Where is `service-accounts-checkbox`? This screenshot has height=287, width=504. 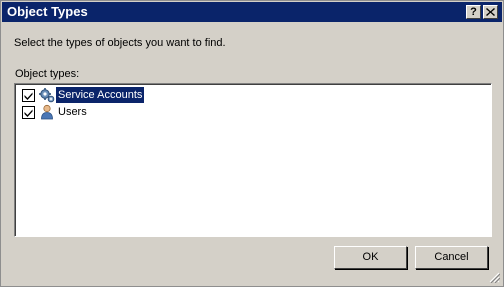
service-accounts-checkbox is located at coordinates (28, 95).